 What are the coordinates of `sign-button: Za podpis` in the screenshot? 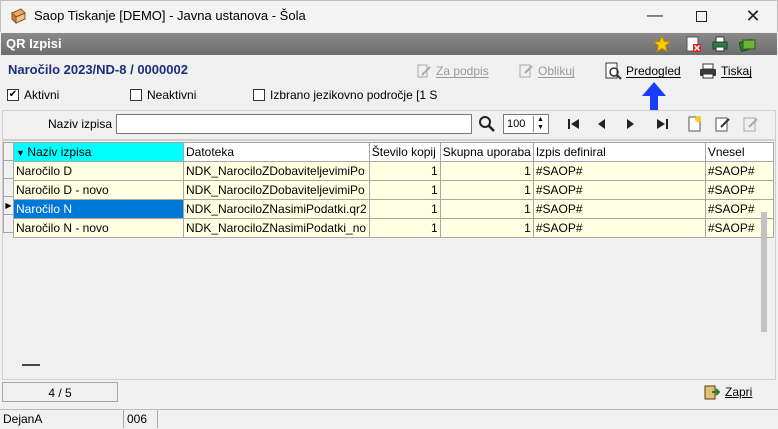 It's located at (452, 71).